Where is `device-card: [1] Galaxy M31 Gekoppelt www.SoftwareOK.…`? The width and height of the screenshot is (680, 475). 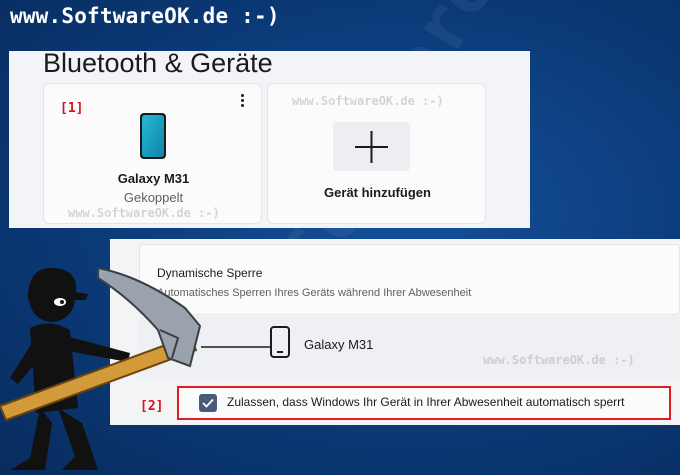
device-card: [1] Galaxy M31 Gekoppelt www.SoftwareOK.… is located at coordinates (152, 153).